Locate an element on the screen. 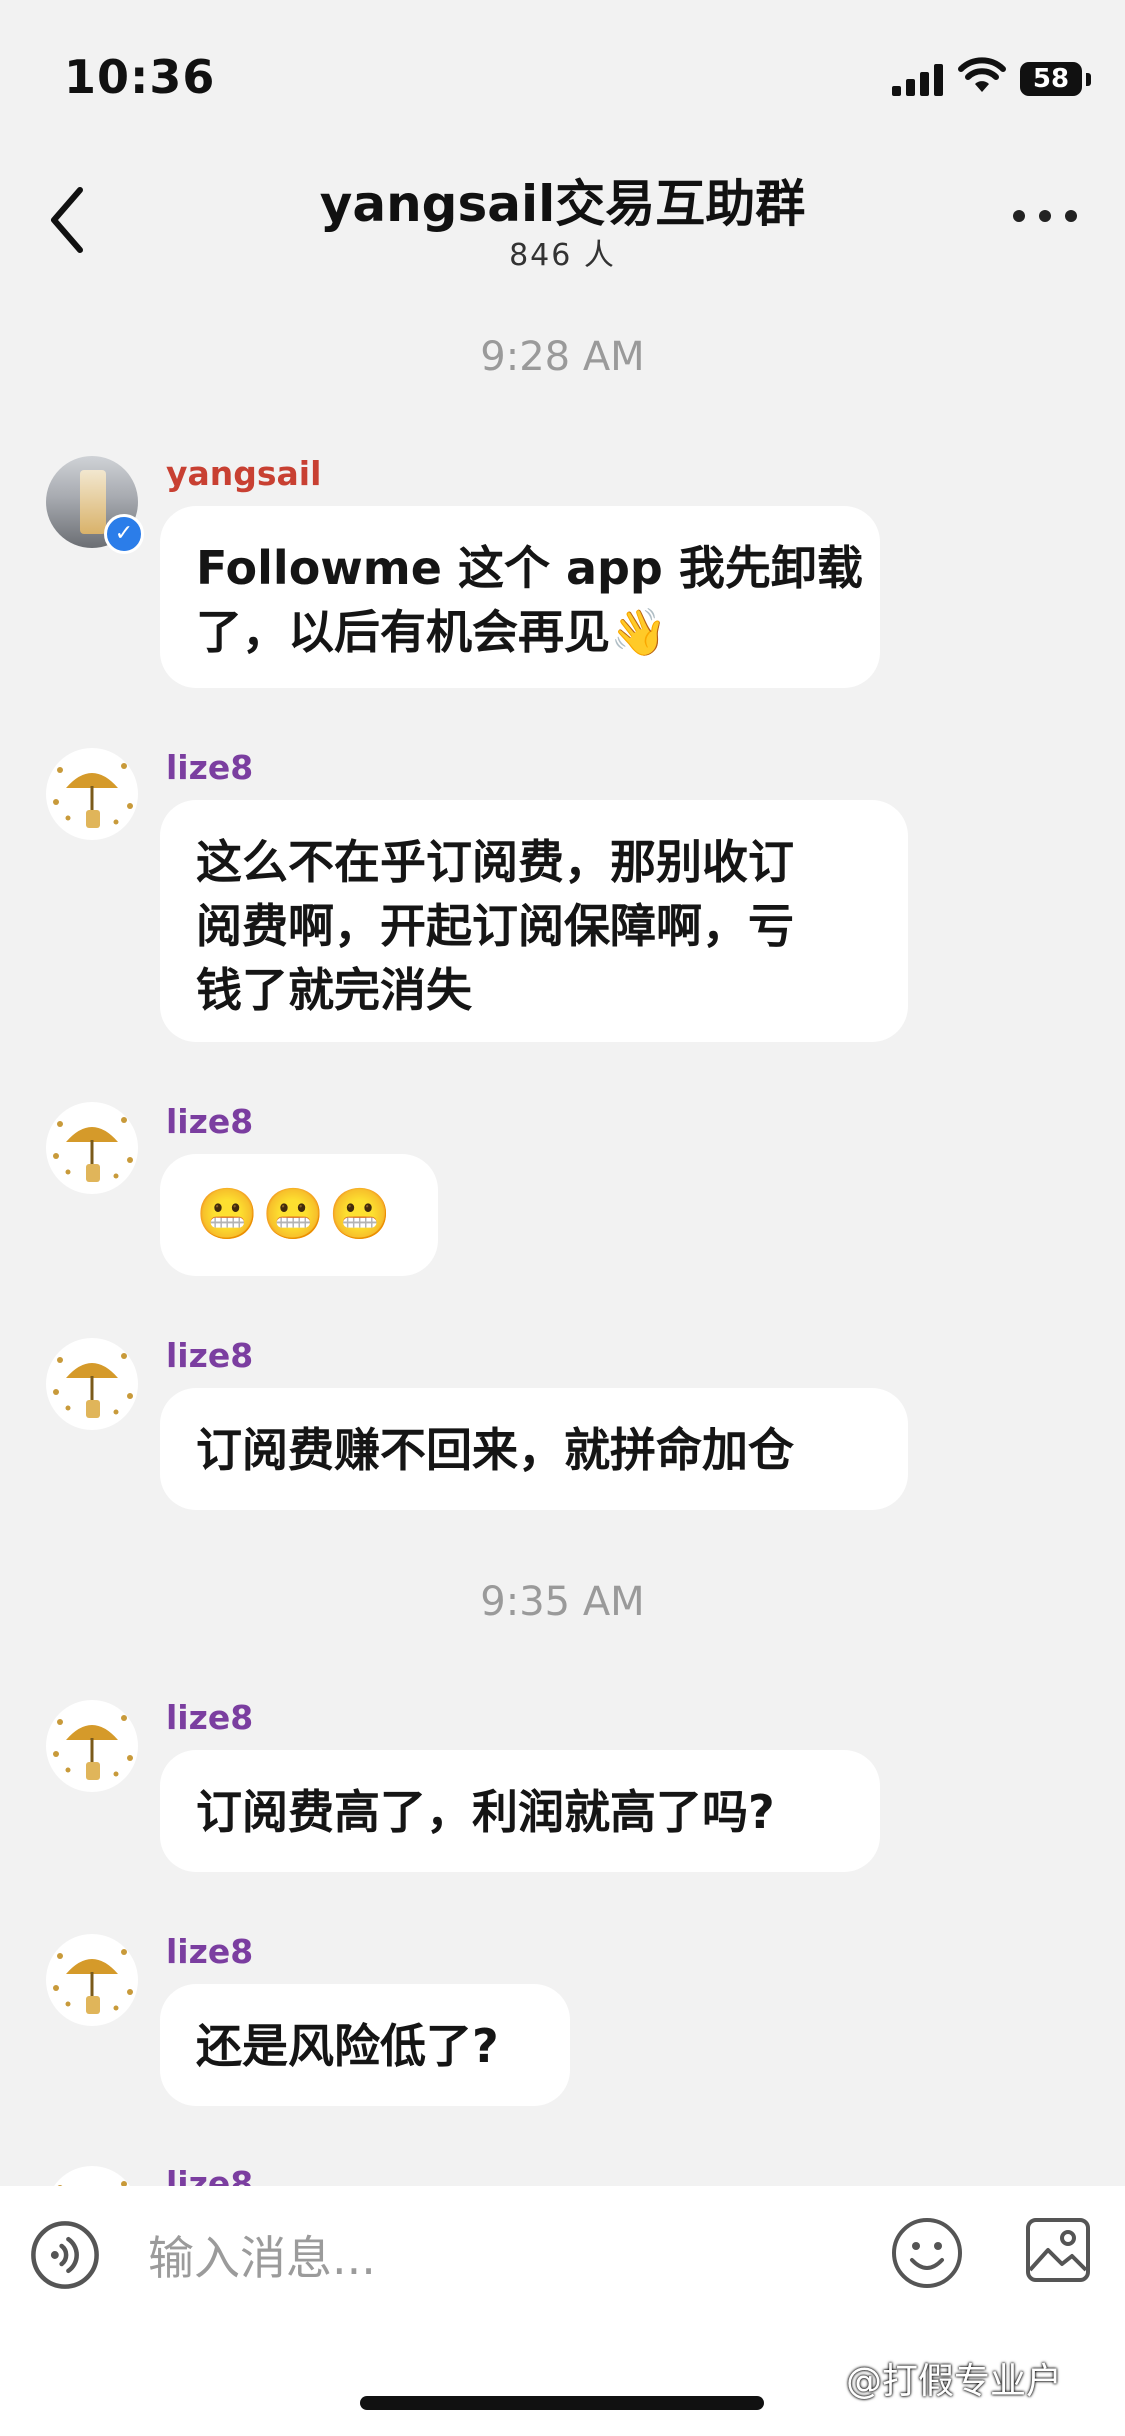 This screenshot has height=2436, width=1125. message-text: 钱了就完消失 is located at coordinates (334, 990).